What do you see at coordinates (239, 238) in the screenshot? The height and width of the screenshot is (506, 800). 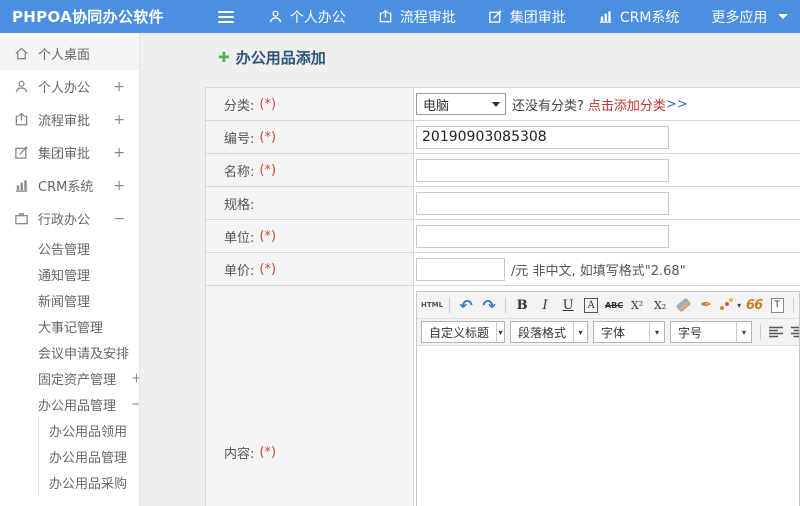 I see `label-text: 单位:` at bounding box center [239, 238].